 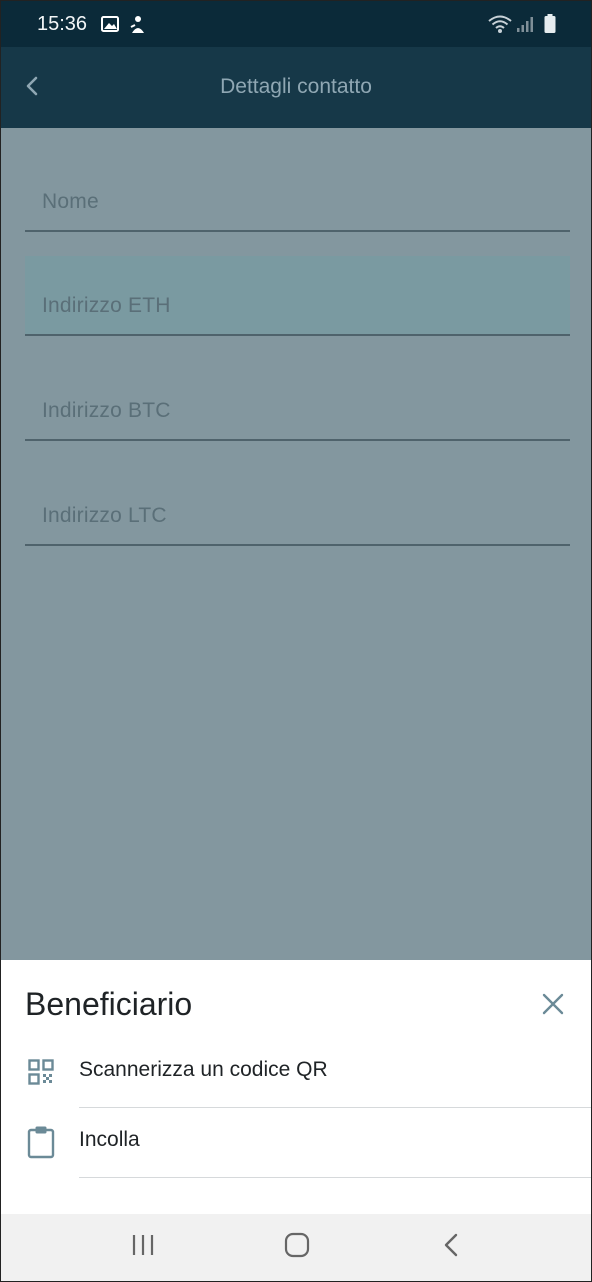 What do you see at coordinates (203, 1069) in the screenshot?
I see `scan-qr-label: Scannerizza un codice QR` at bounding box center [203, 1069].